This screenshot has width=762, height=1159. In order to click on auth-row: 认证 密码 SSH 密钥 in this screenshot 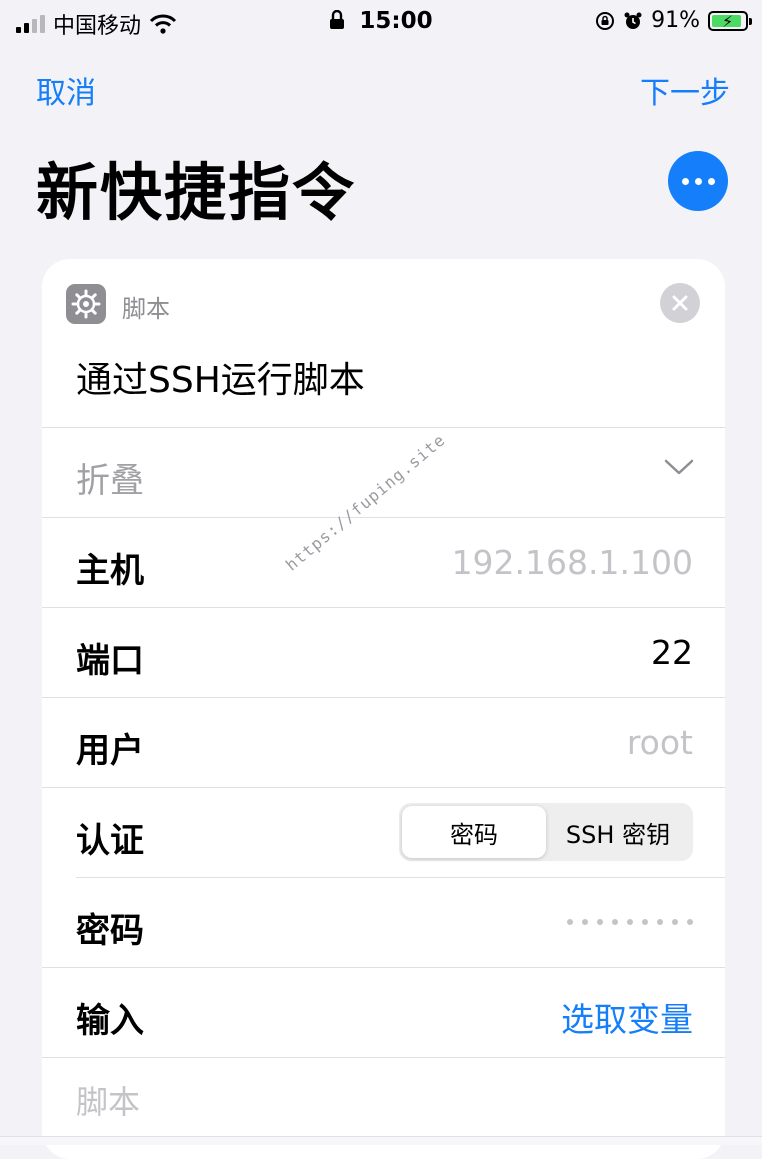, I will do `click(400, 832)`.